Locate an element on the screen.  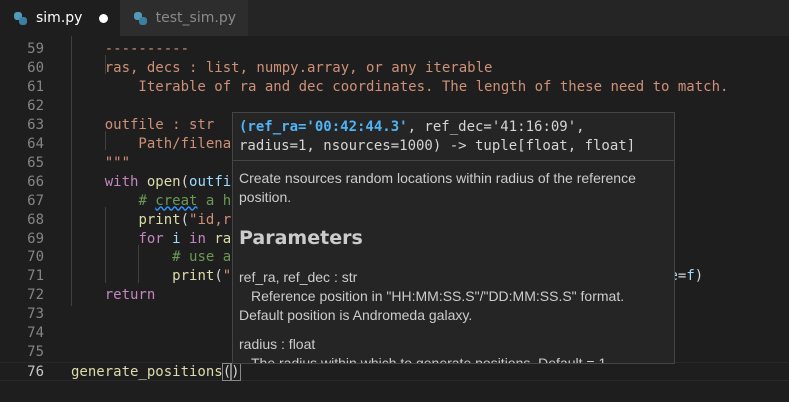
code-text: # creat a h is located at coordinates (151, 201).